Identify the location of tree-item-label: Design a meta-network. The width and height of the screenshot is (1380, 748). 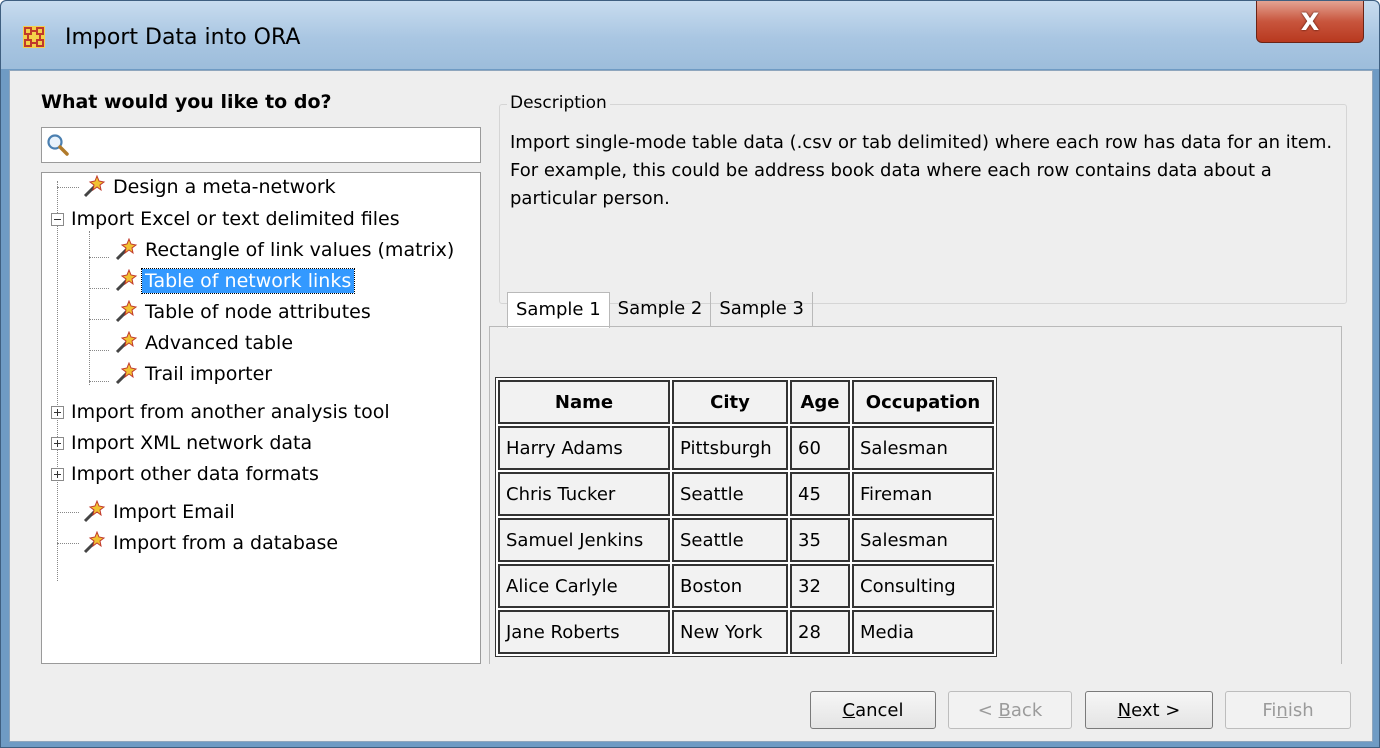
(224, 187).